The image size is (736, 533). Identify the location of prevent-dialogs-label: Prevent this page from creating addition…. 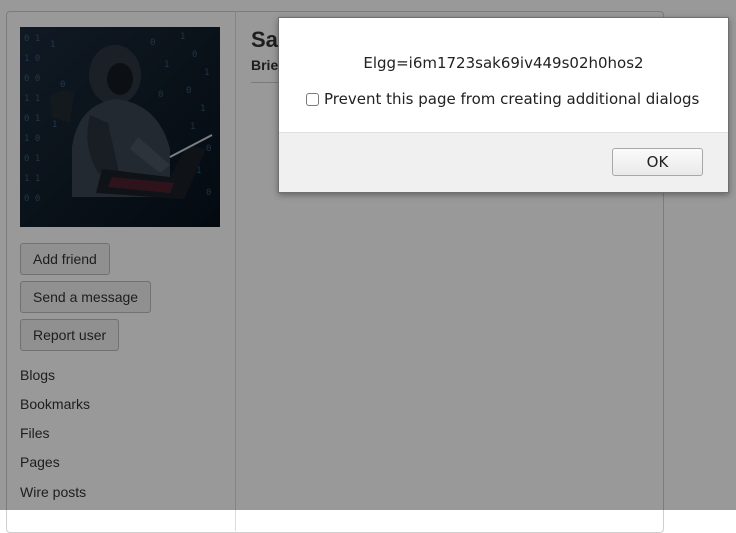
(511, 99).